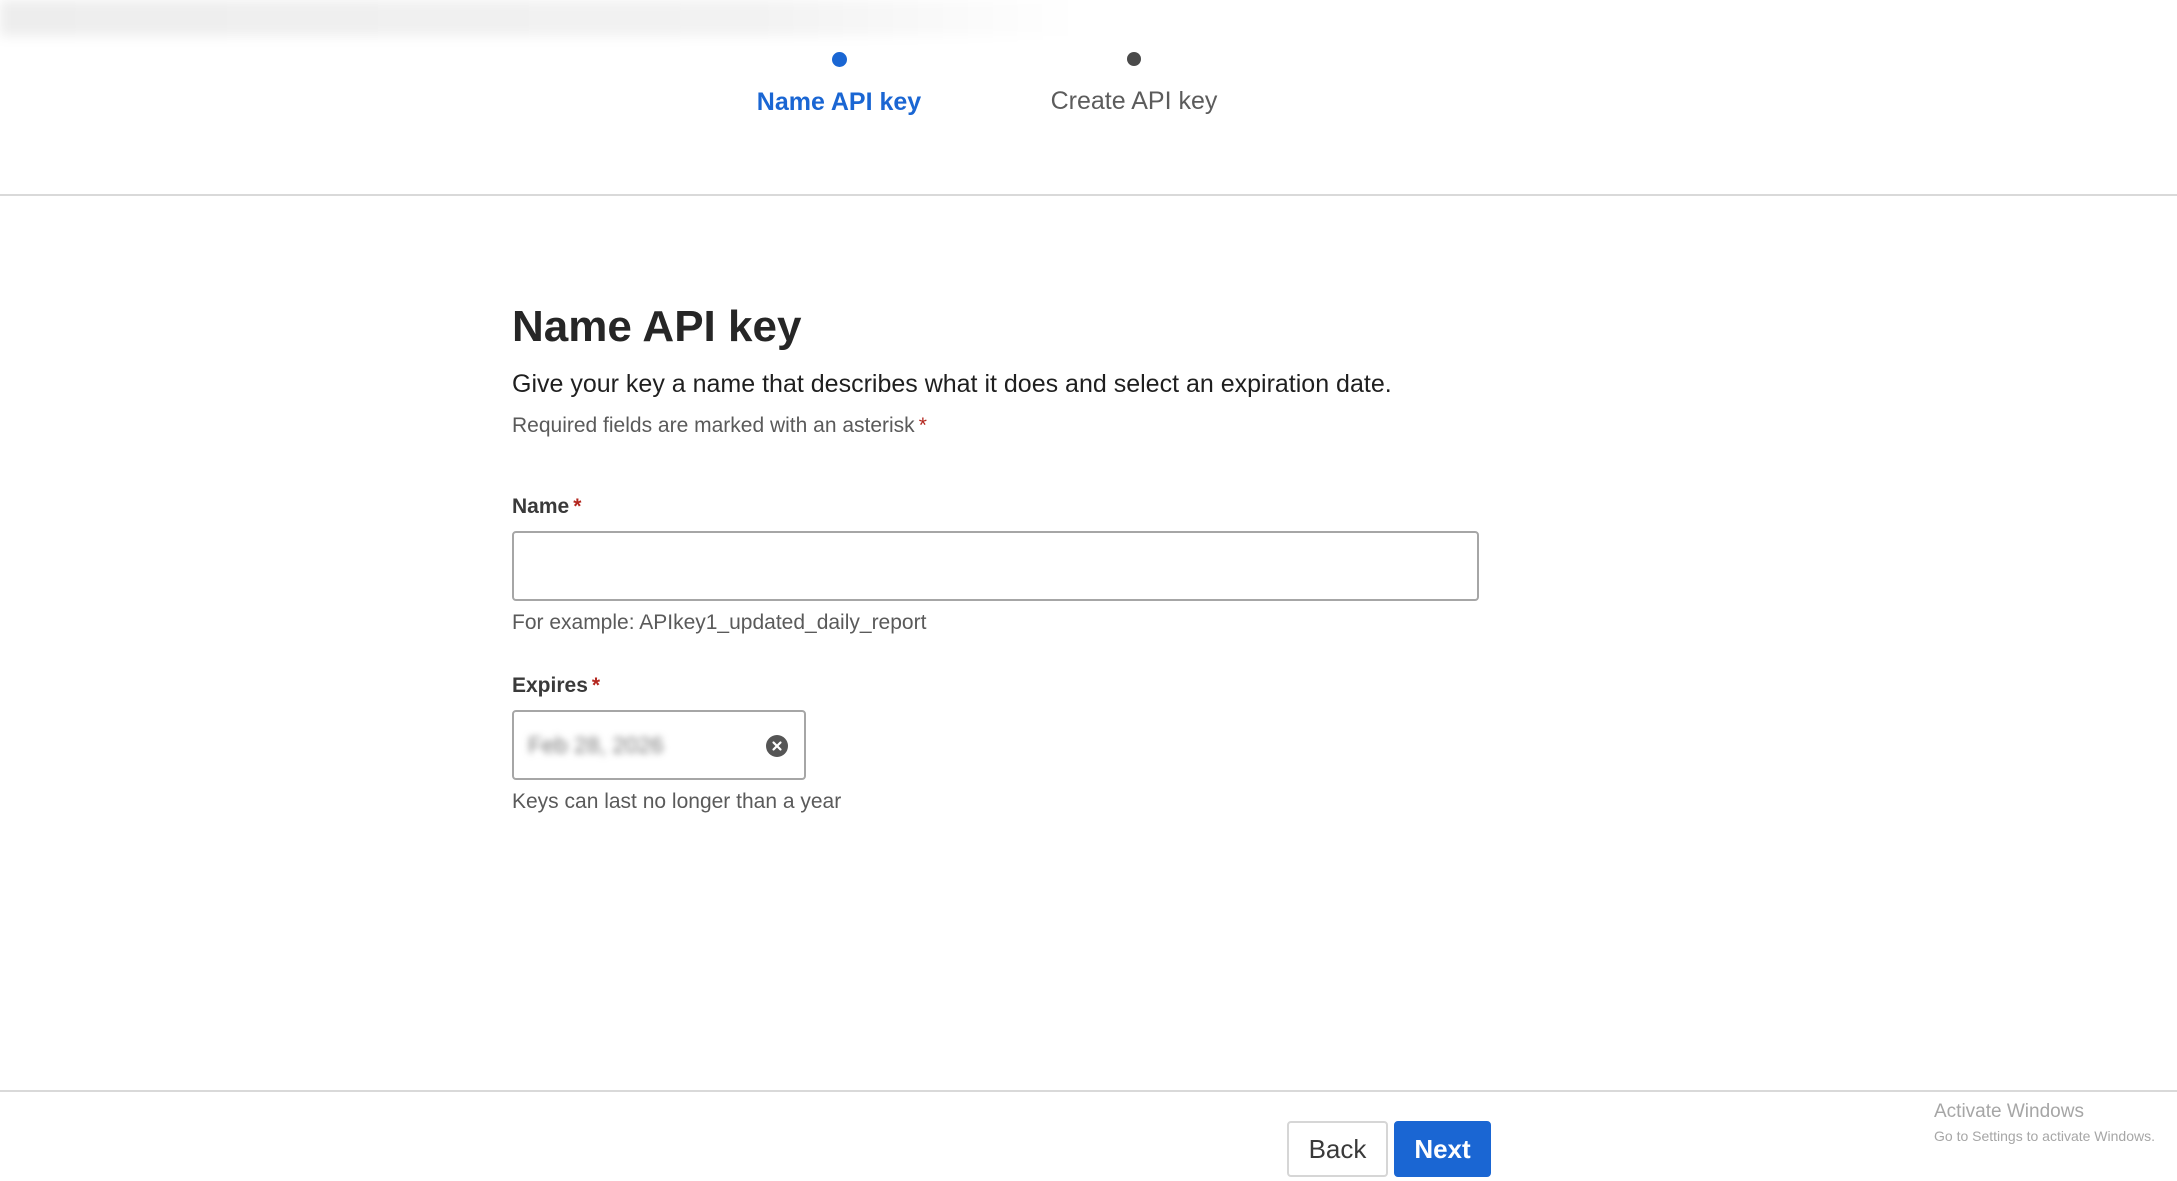  Describe the element at coordinates (712, 686) in the screenshot. I see `expires-label: Expires *` at that location.